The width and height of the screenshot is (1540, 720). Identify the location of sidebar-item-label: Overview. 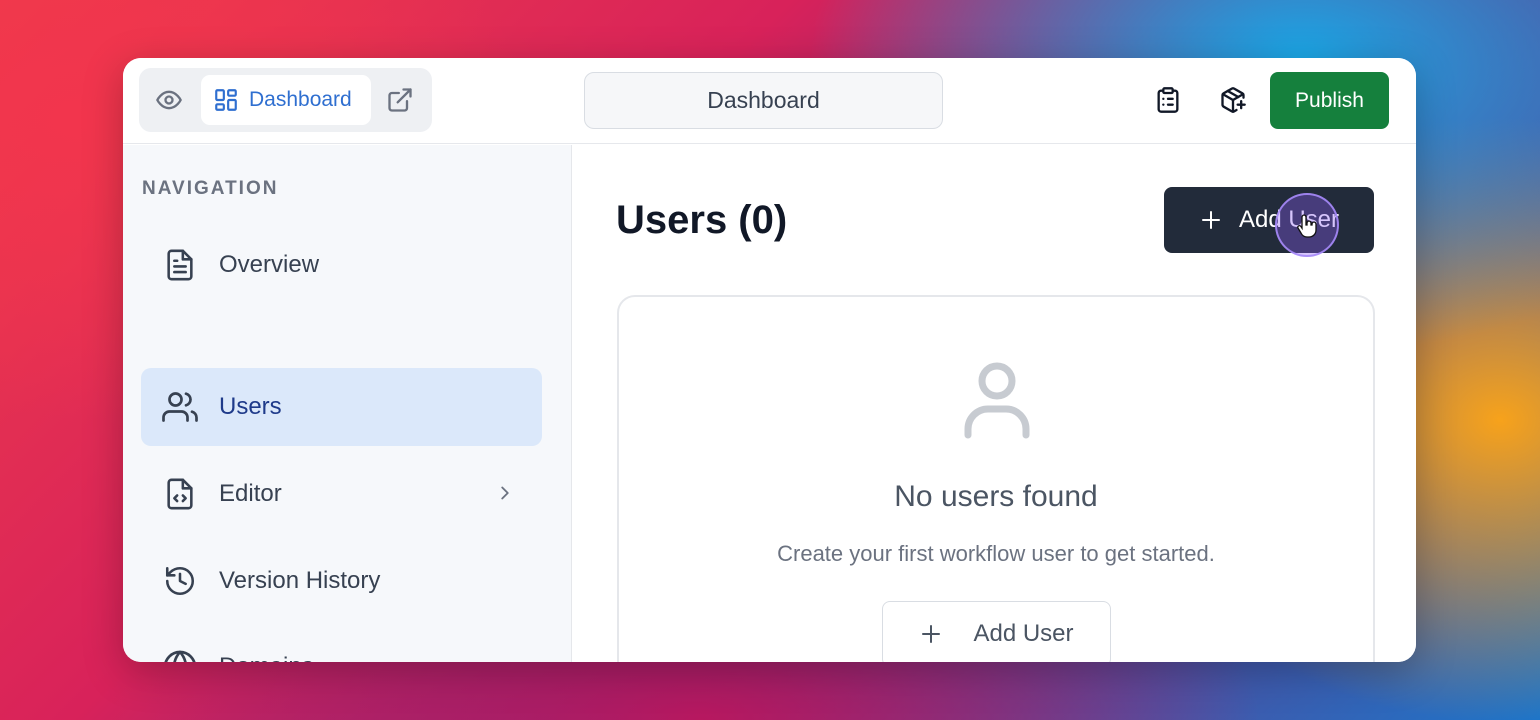
(269, 264).